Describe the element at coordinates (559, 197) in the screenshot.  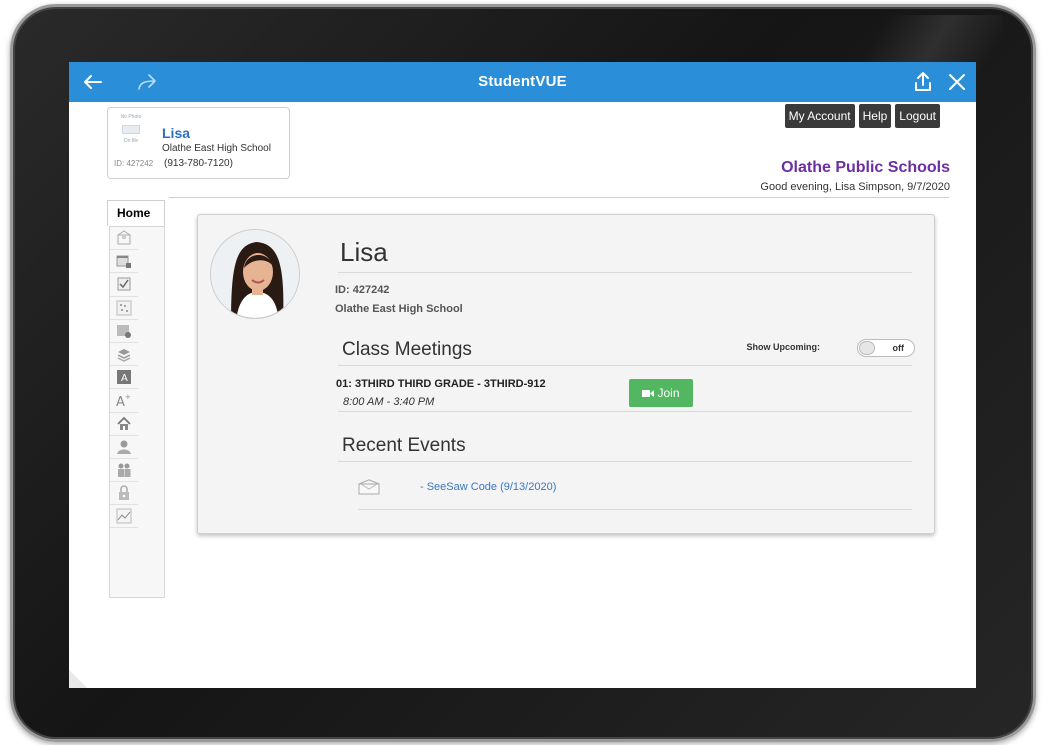
I see `header-divider` at that location.